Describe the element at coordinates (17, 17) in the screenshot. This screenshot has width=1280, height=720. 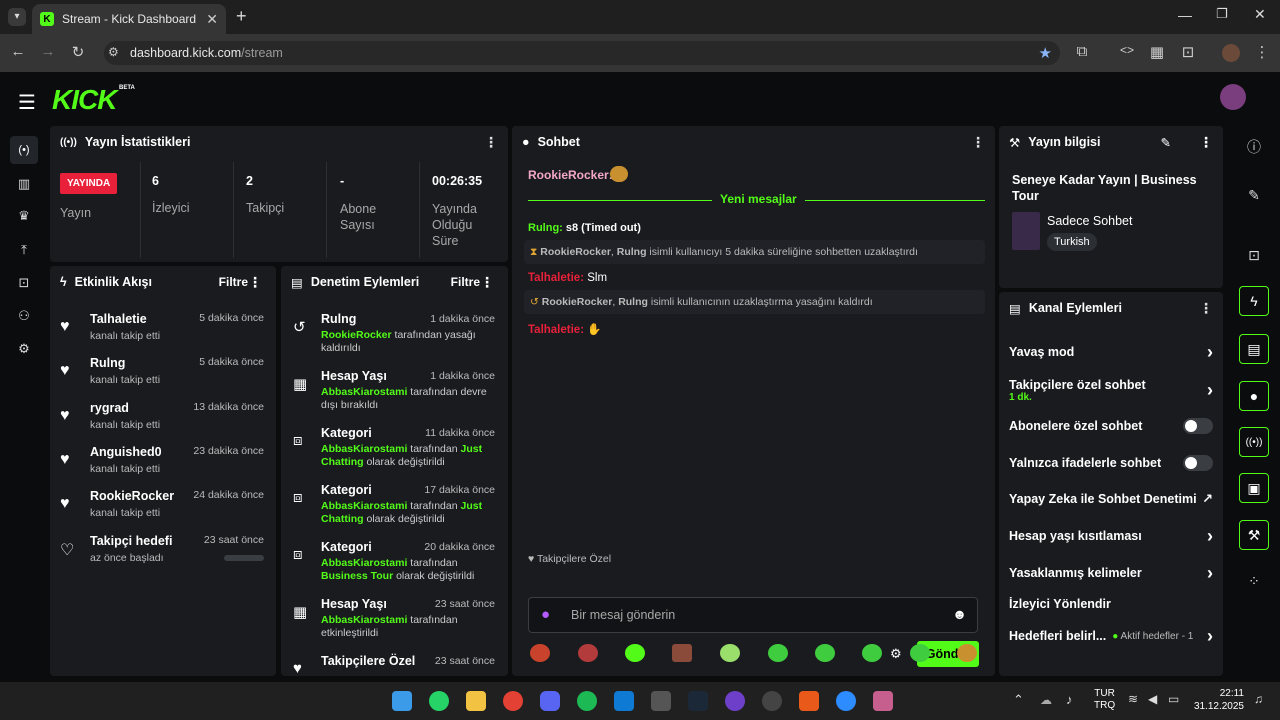
I see `tab-search-icon: ▾` at that location.